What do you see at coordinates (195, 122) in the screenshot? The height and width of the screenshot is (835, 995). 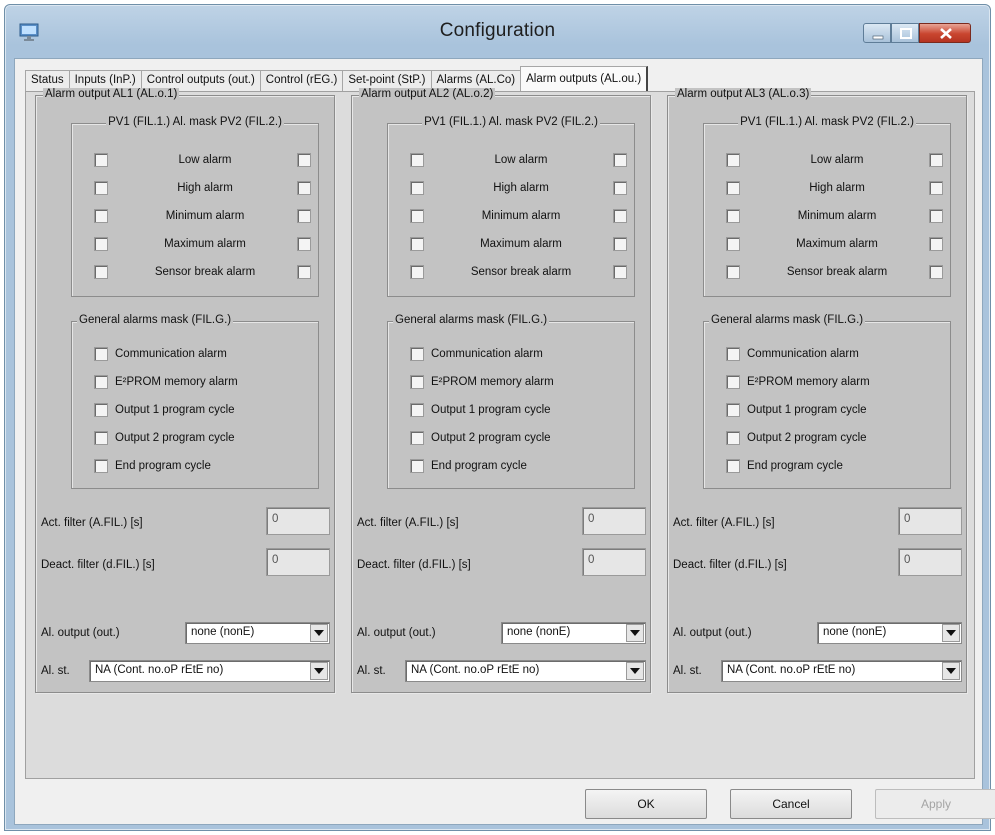 I see `alarm-mask-header: PV1 (FIL.1.) Al. mask PV2 (FIL.2.)` at bounding box center [195, 122].